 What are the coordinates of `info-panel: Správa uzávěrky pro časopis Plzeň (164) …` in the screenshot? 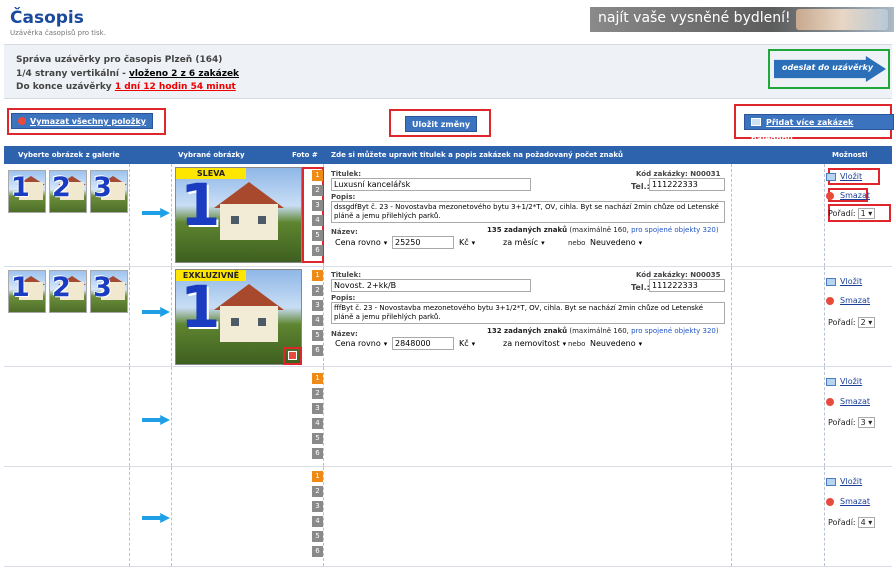 It's located at (448, 71).